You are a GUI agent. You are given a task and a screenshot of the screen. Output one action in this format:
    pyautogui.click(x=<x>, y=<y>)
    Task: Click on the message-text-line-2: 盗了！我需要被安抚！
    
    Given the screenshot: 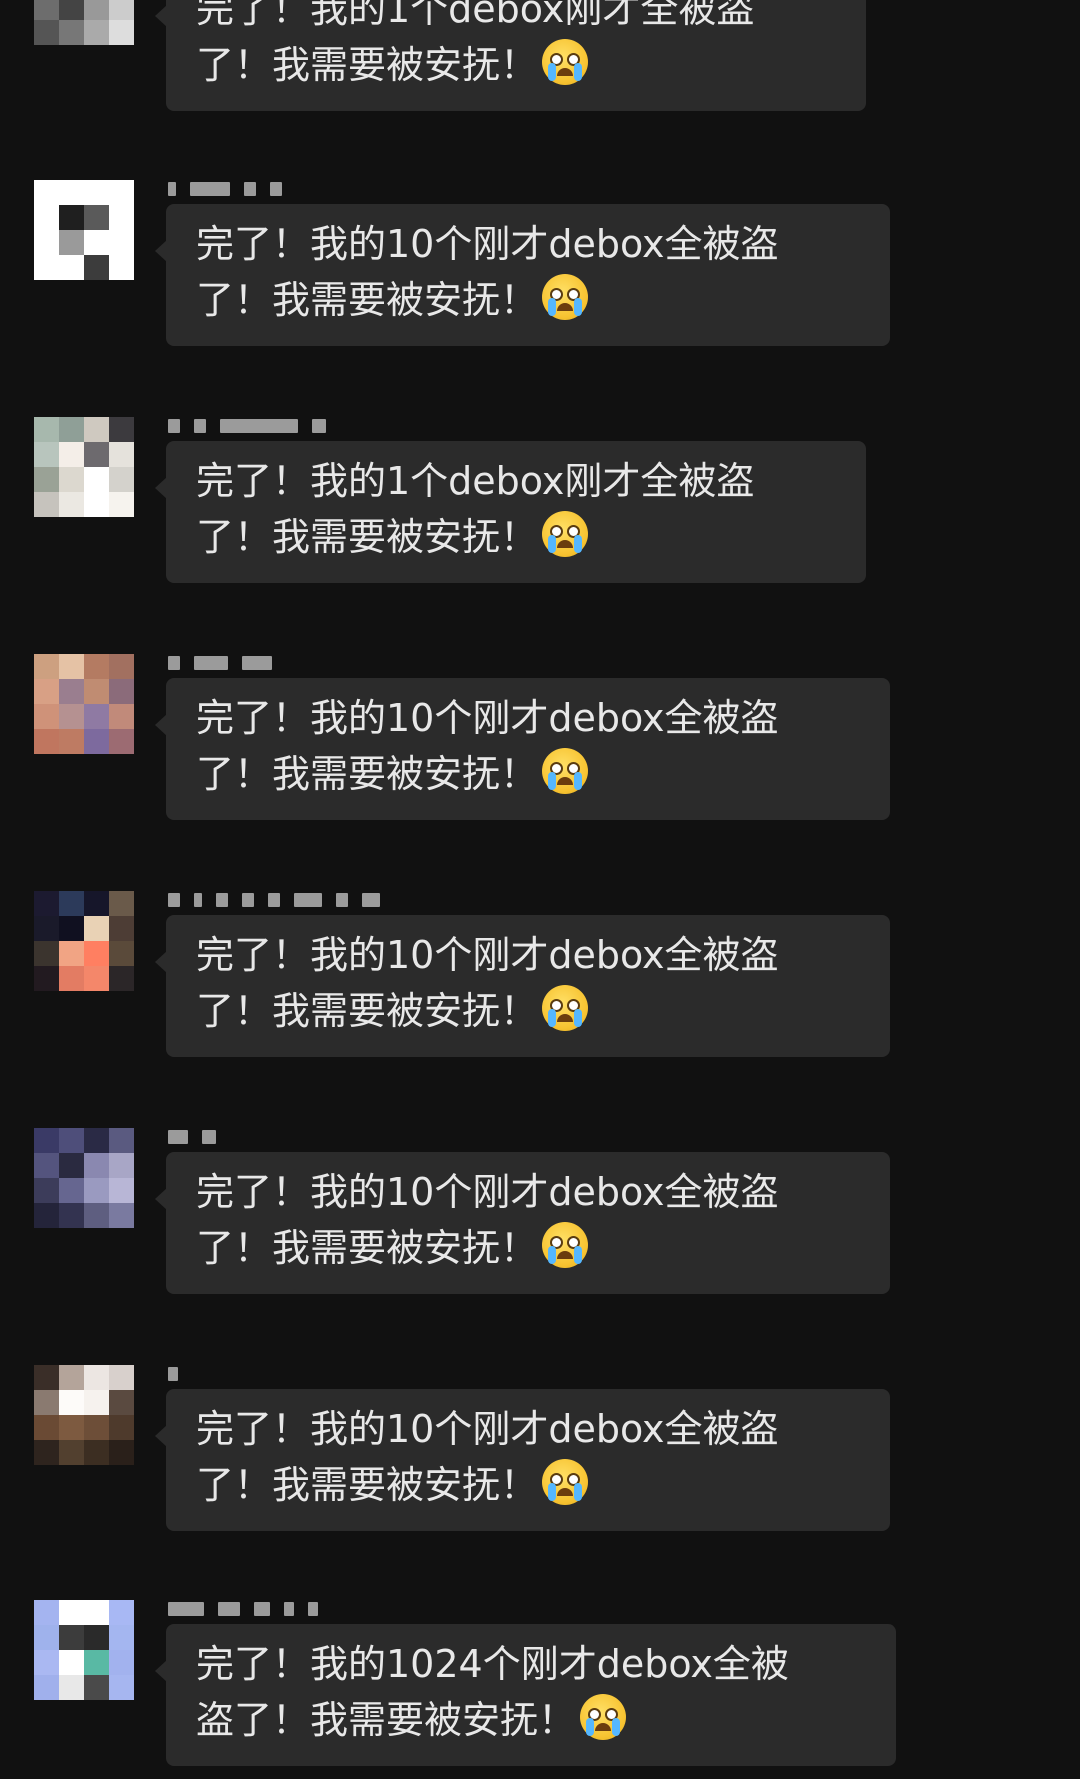 What is the action you would take?
    pyautogui.click(x=532, y=1720)
    